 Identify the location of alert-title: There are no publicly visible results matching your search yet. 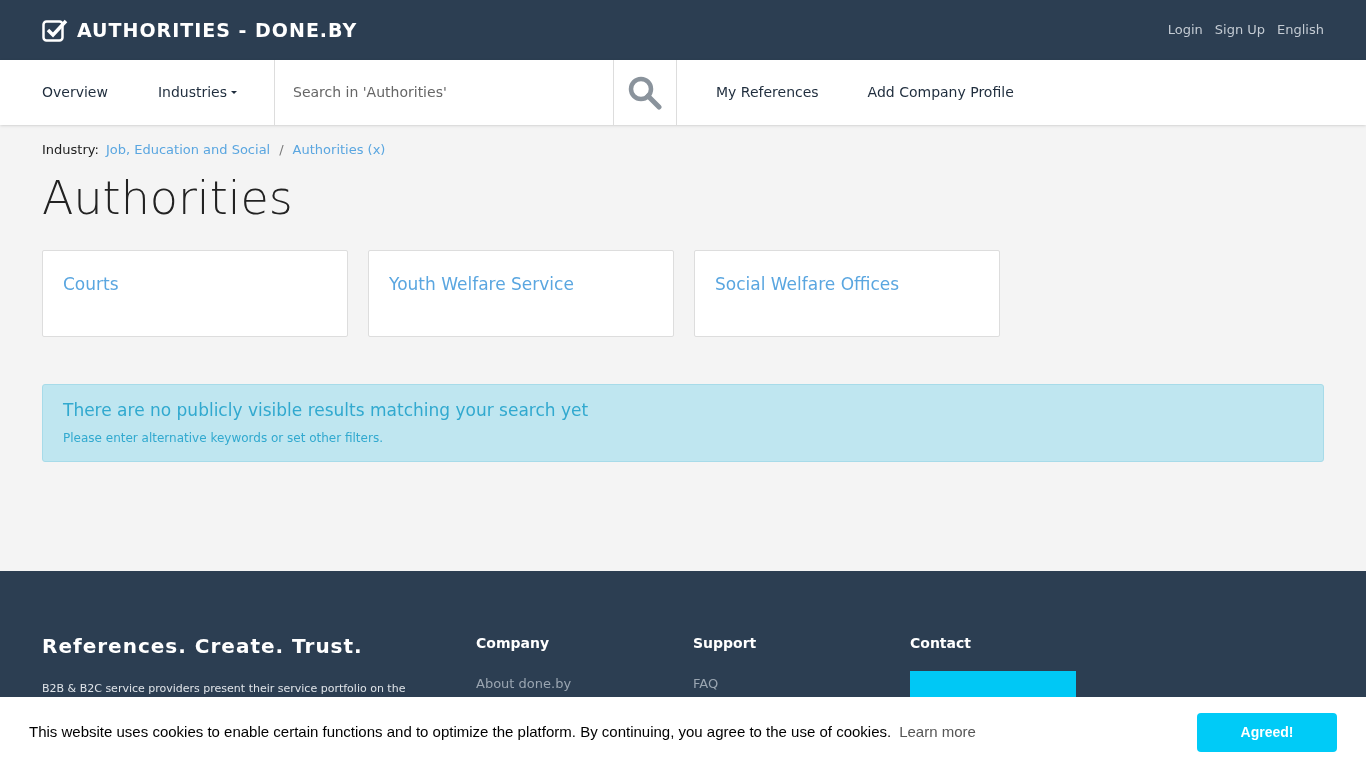
(326, 410).